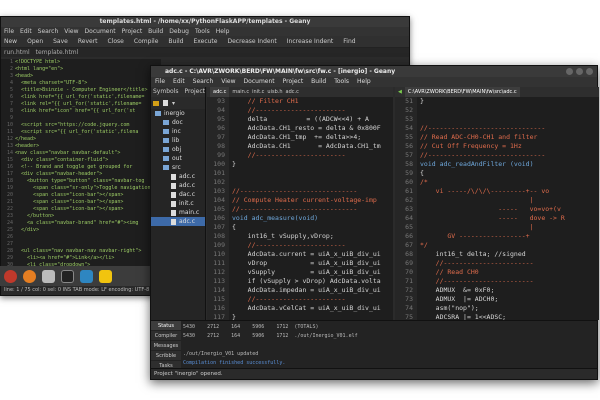 Image resolution: width=600 pixels, height=400 pixels. Describe the element at coordinates (178, 194) in the screenshot. I see `tree-item: dac.c` at that location.